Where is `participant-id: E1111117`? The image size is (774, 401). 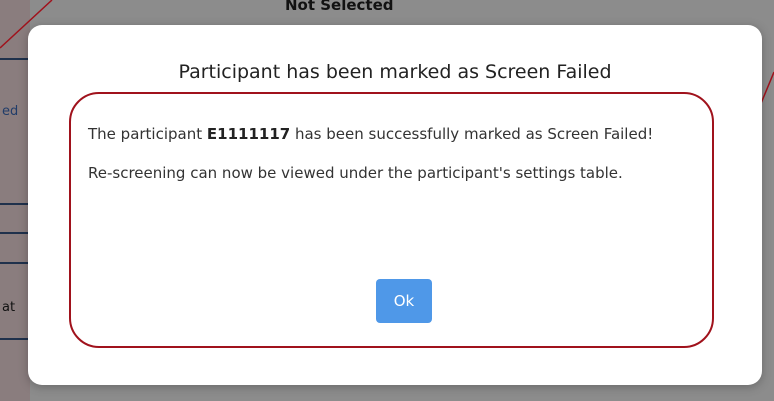 participant-id: E1111117 is located at coordinates (248, 134).